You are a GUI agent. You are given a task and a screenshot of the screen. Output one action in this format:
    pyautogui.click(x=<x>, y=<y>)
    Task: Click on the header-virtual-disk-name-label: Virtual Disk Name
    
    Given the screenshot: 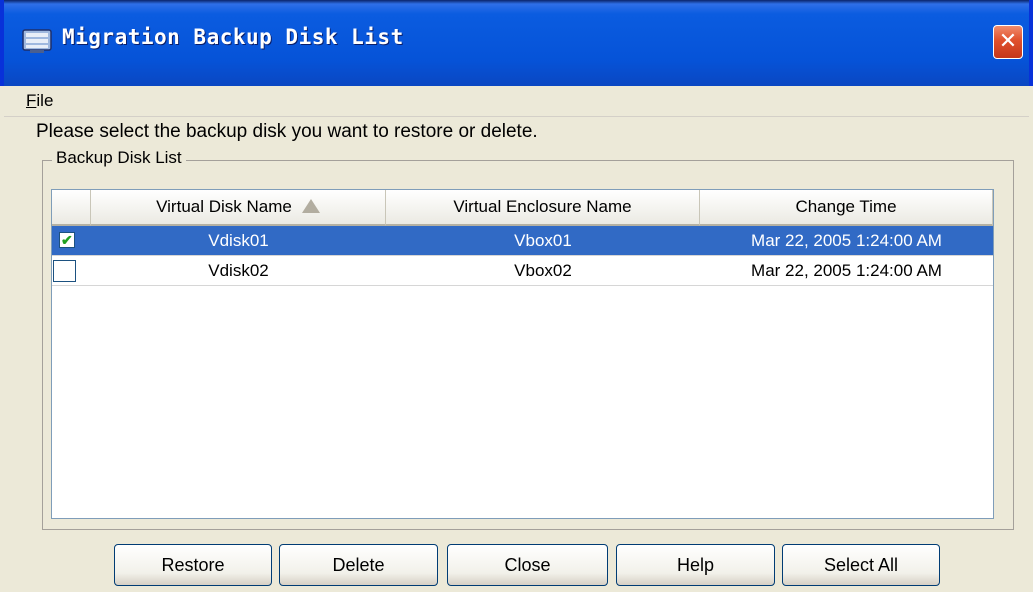 What is the action you would take?
    pyautogui.click(x=224, y=206)
    